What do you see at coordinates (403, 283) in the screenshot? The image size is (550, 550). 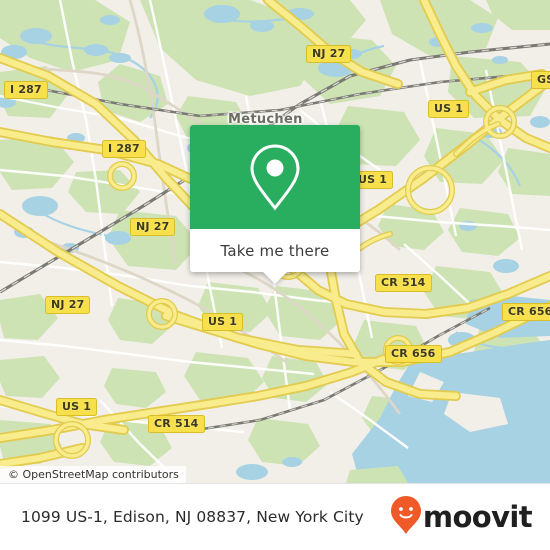 I see `road-shield-cr514-east: CR 514` at bounding box center [403, 283].